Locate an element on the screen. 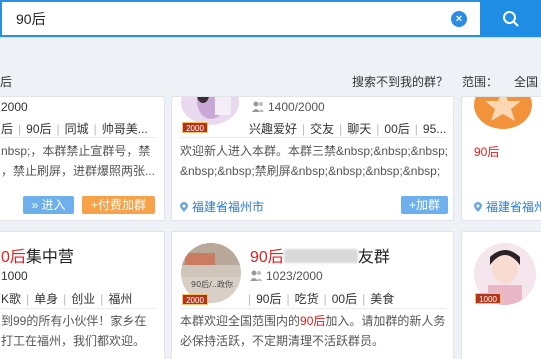  tag: 福州 is located at coordinates (120, 299).